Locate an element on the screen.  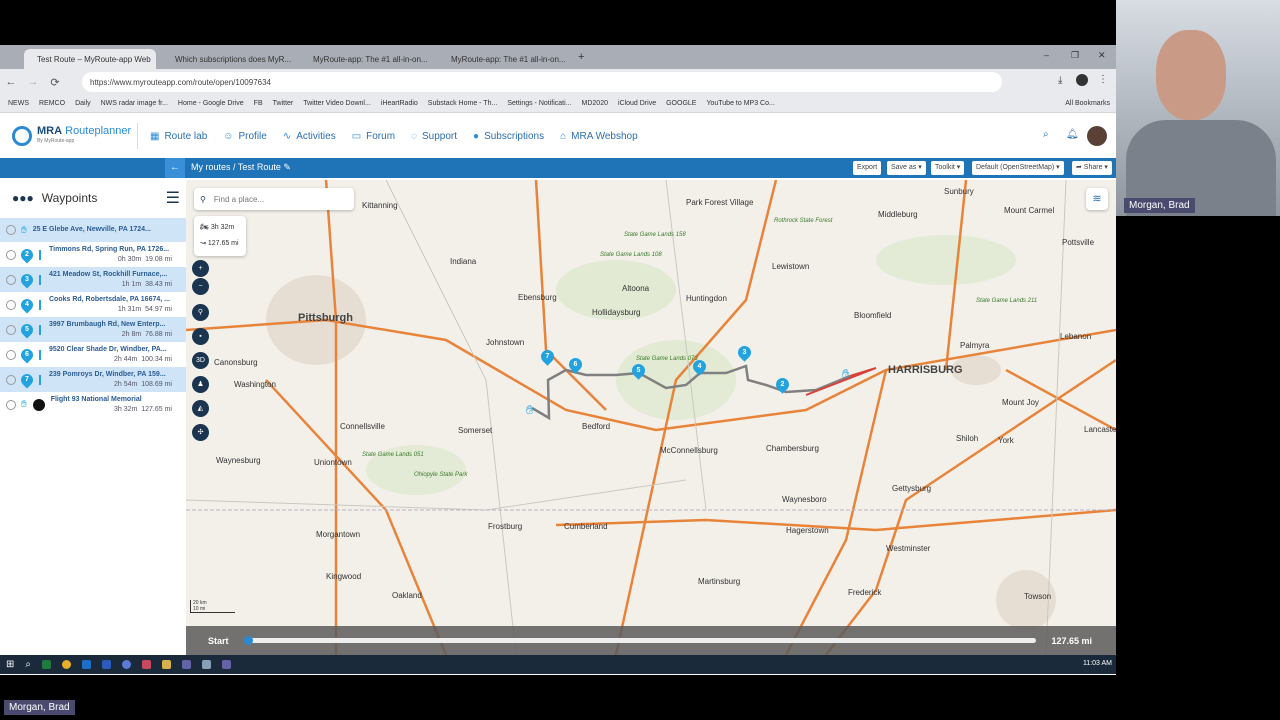
close-window-button: ✕ is located at coordinates (1102, 55).